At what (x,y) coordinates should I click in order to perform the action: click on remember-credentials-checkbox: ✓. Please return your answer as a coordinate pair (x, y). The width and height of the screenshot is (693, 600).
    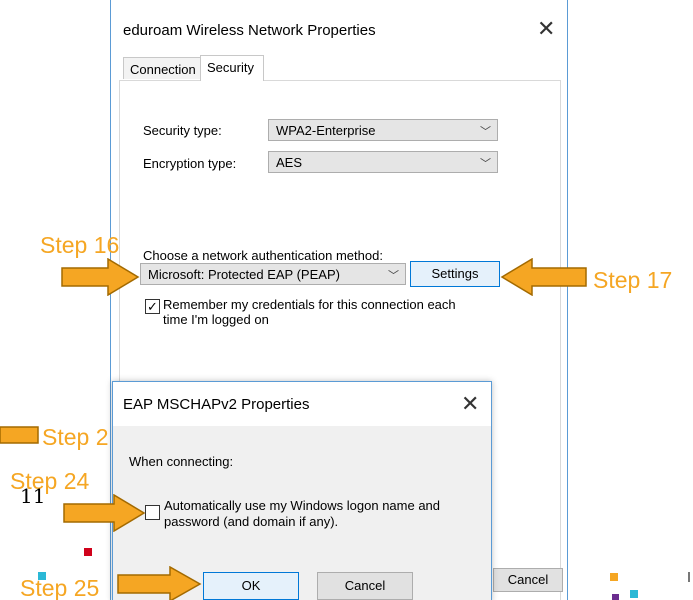
    Looking at the image, I should click on (152, 306).